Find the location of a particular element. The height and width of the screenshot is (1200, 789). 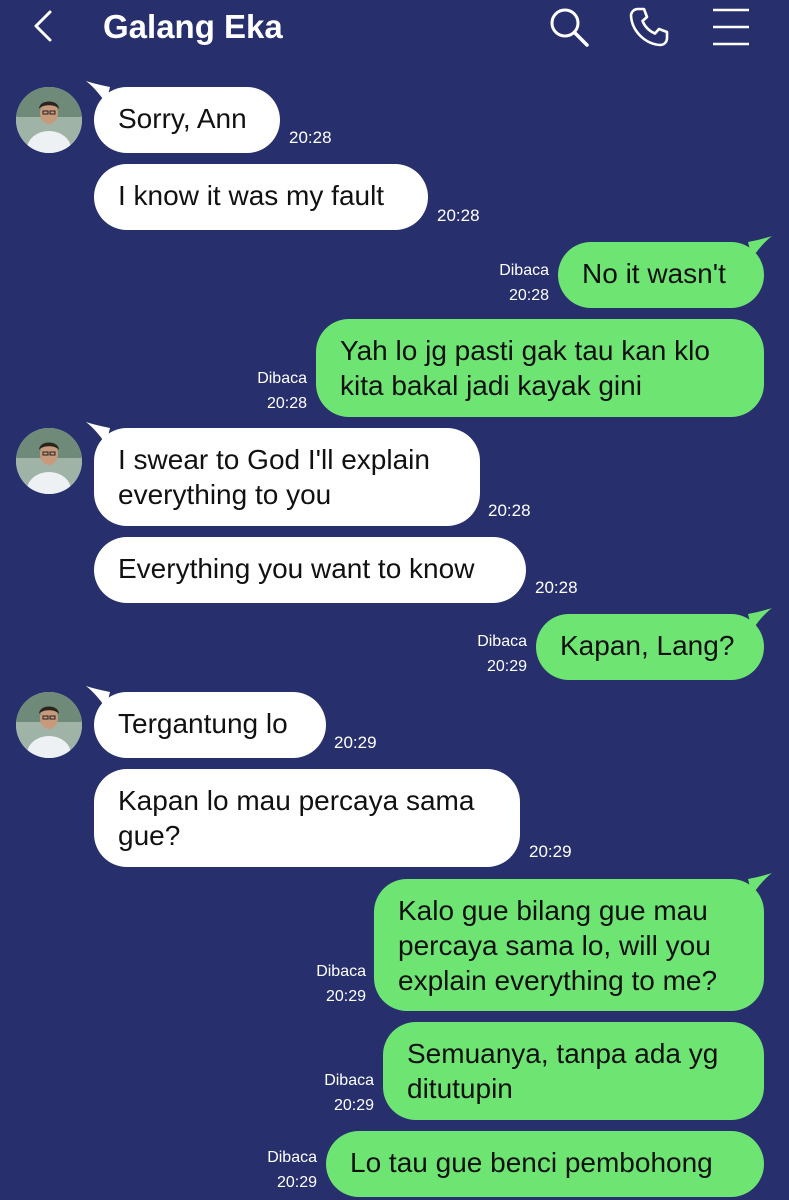

message-bubble-incoming: Sorry, Ann is located at coordinates (183, 117).